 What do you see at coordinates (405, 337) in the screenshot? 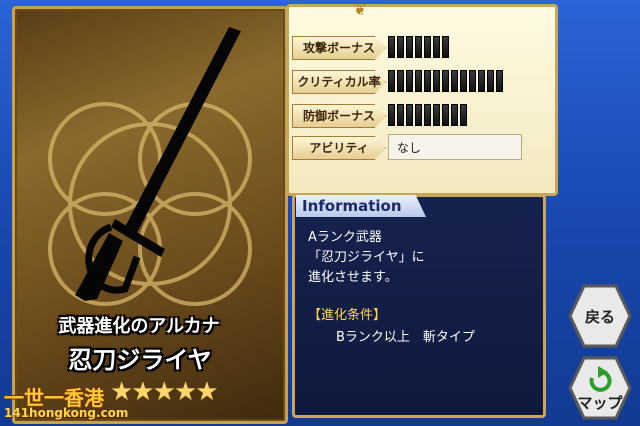
I see `condition-text: Bランク以上 斬タイプ` at bounding box center [405, 337].